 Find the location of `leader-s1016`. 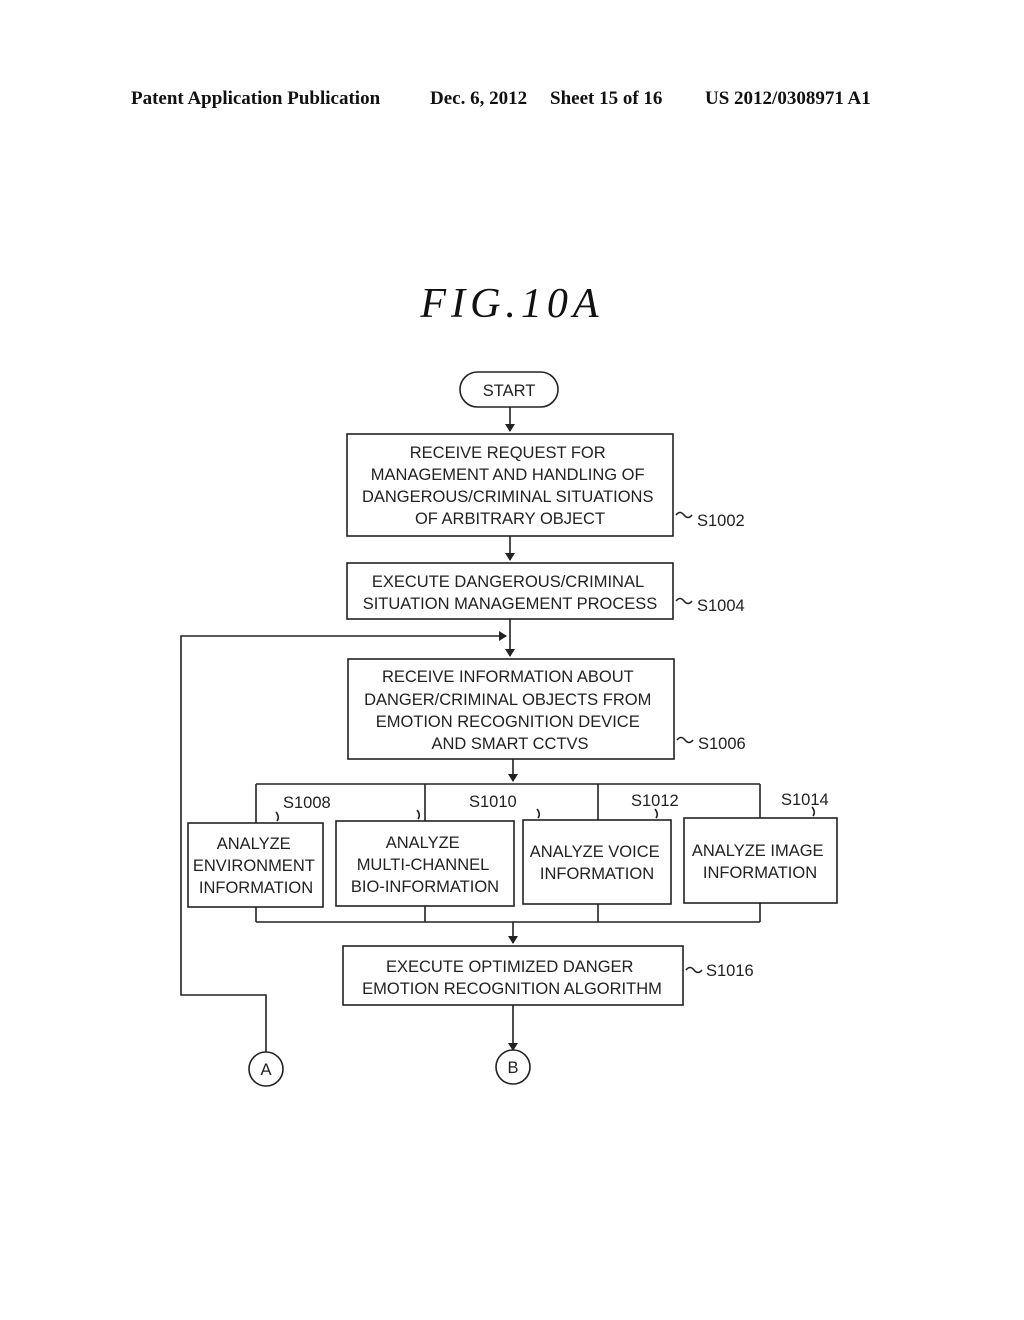

leader-s1016 is located at coordinates (694, 970).